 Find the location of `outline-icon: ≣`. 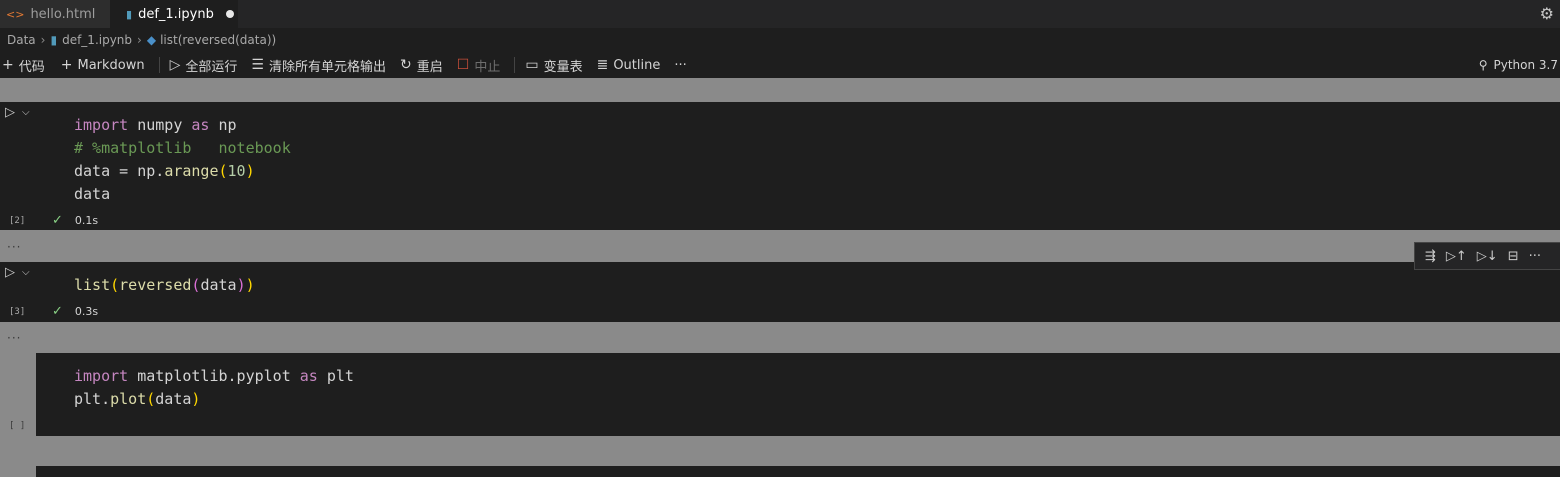

outline-icon: ≣ is located at coordinates (602, 65).